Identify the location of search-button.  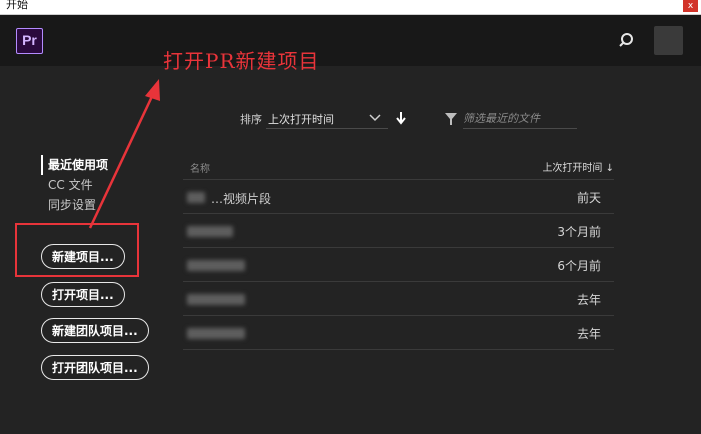
(628, 41).